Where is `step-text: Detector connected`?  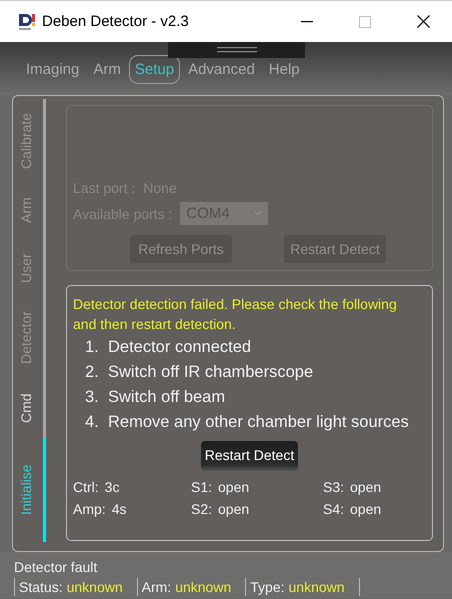 step-text: Detector connected is located at coordinates (180, 347).